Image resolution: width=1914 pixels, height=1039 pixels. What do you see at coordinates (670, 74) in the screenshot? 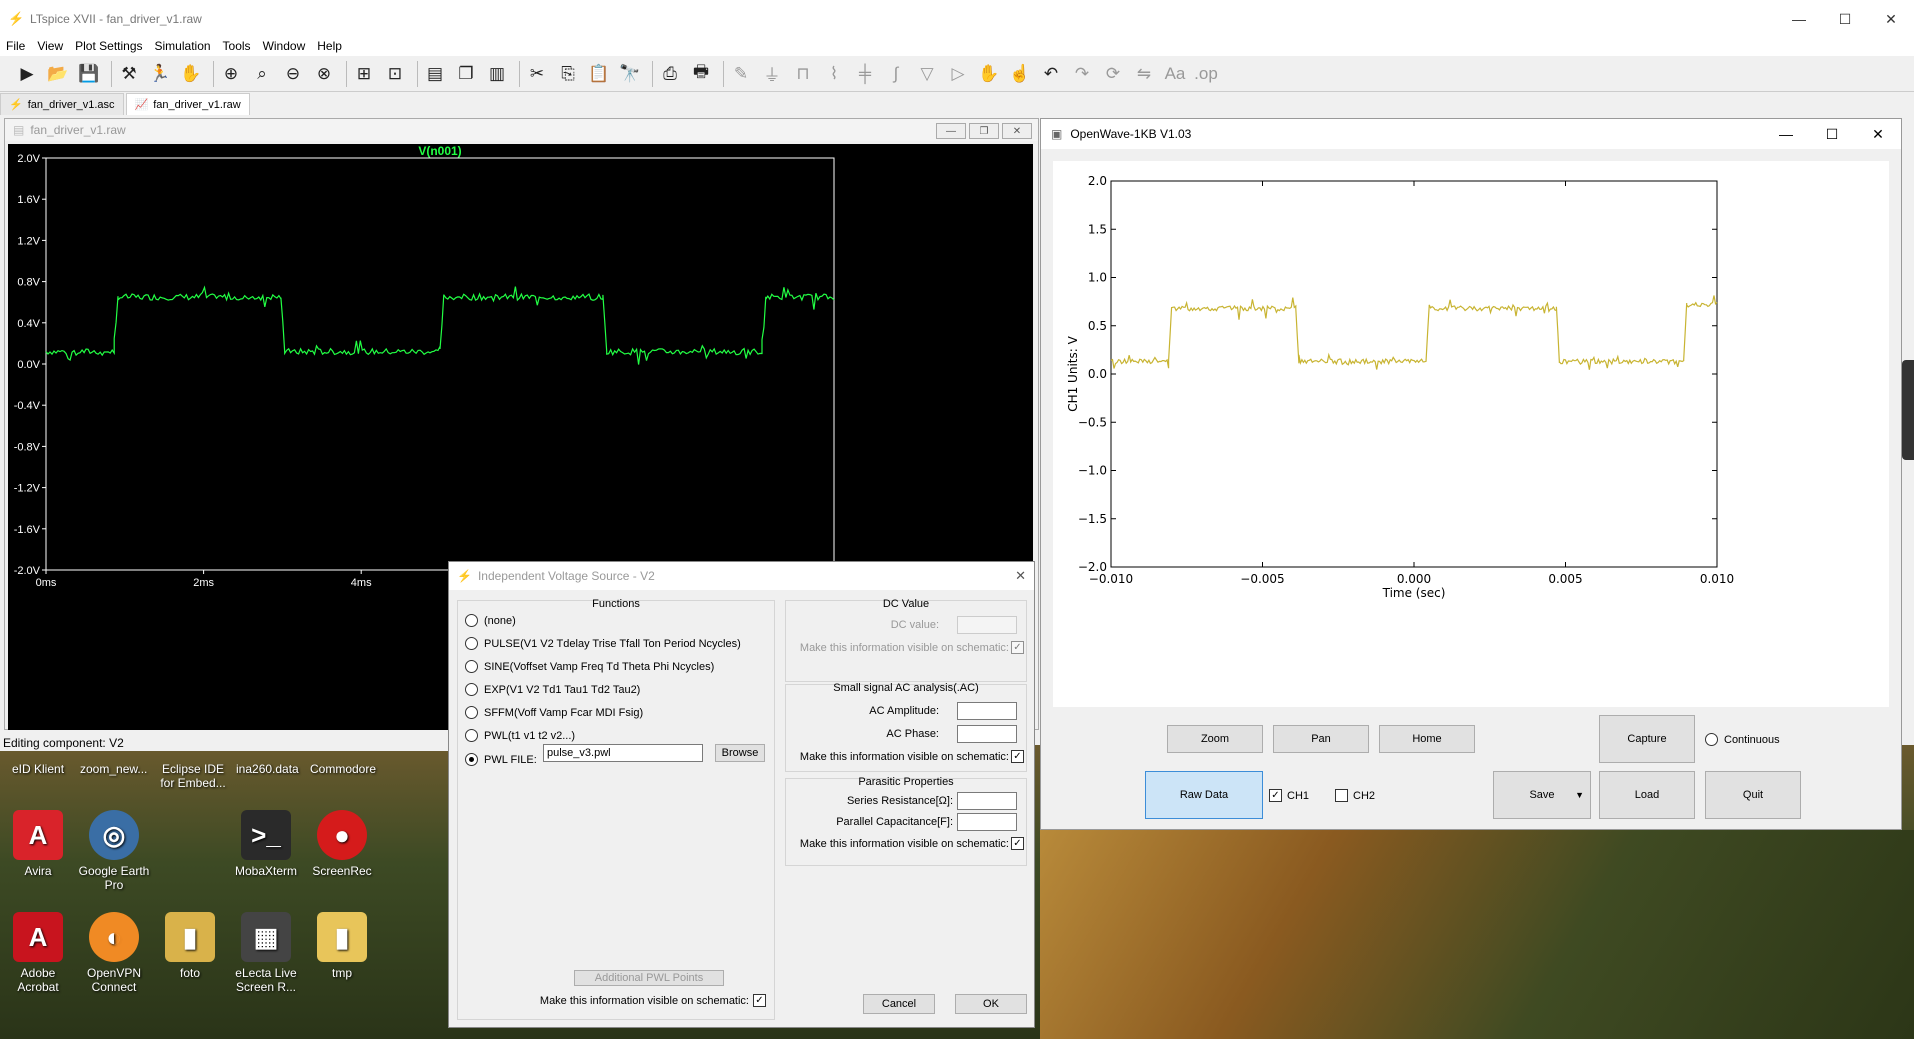
I see `print-preview-icon: ⎙` at bounding box center [670, 74].